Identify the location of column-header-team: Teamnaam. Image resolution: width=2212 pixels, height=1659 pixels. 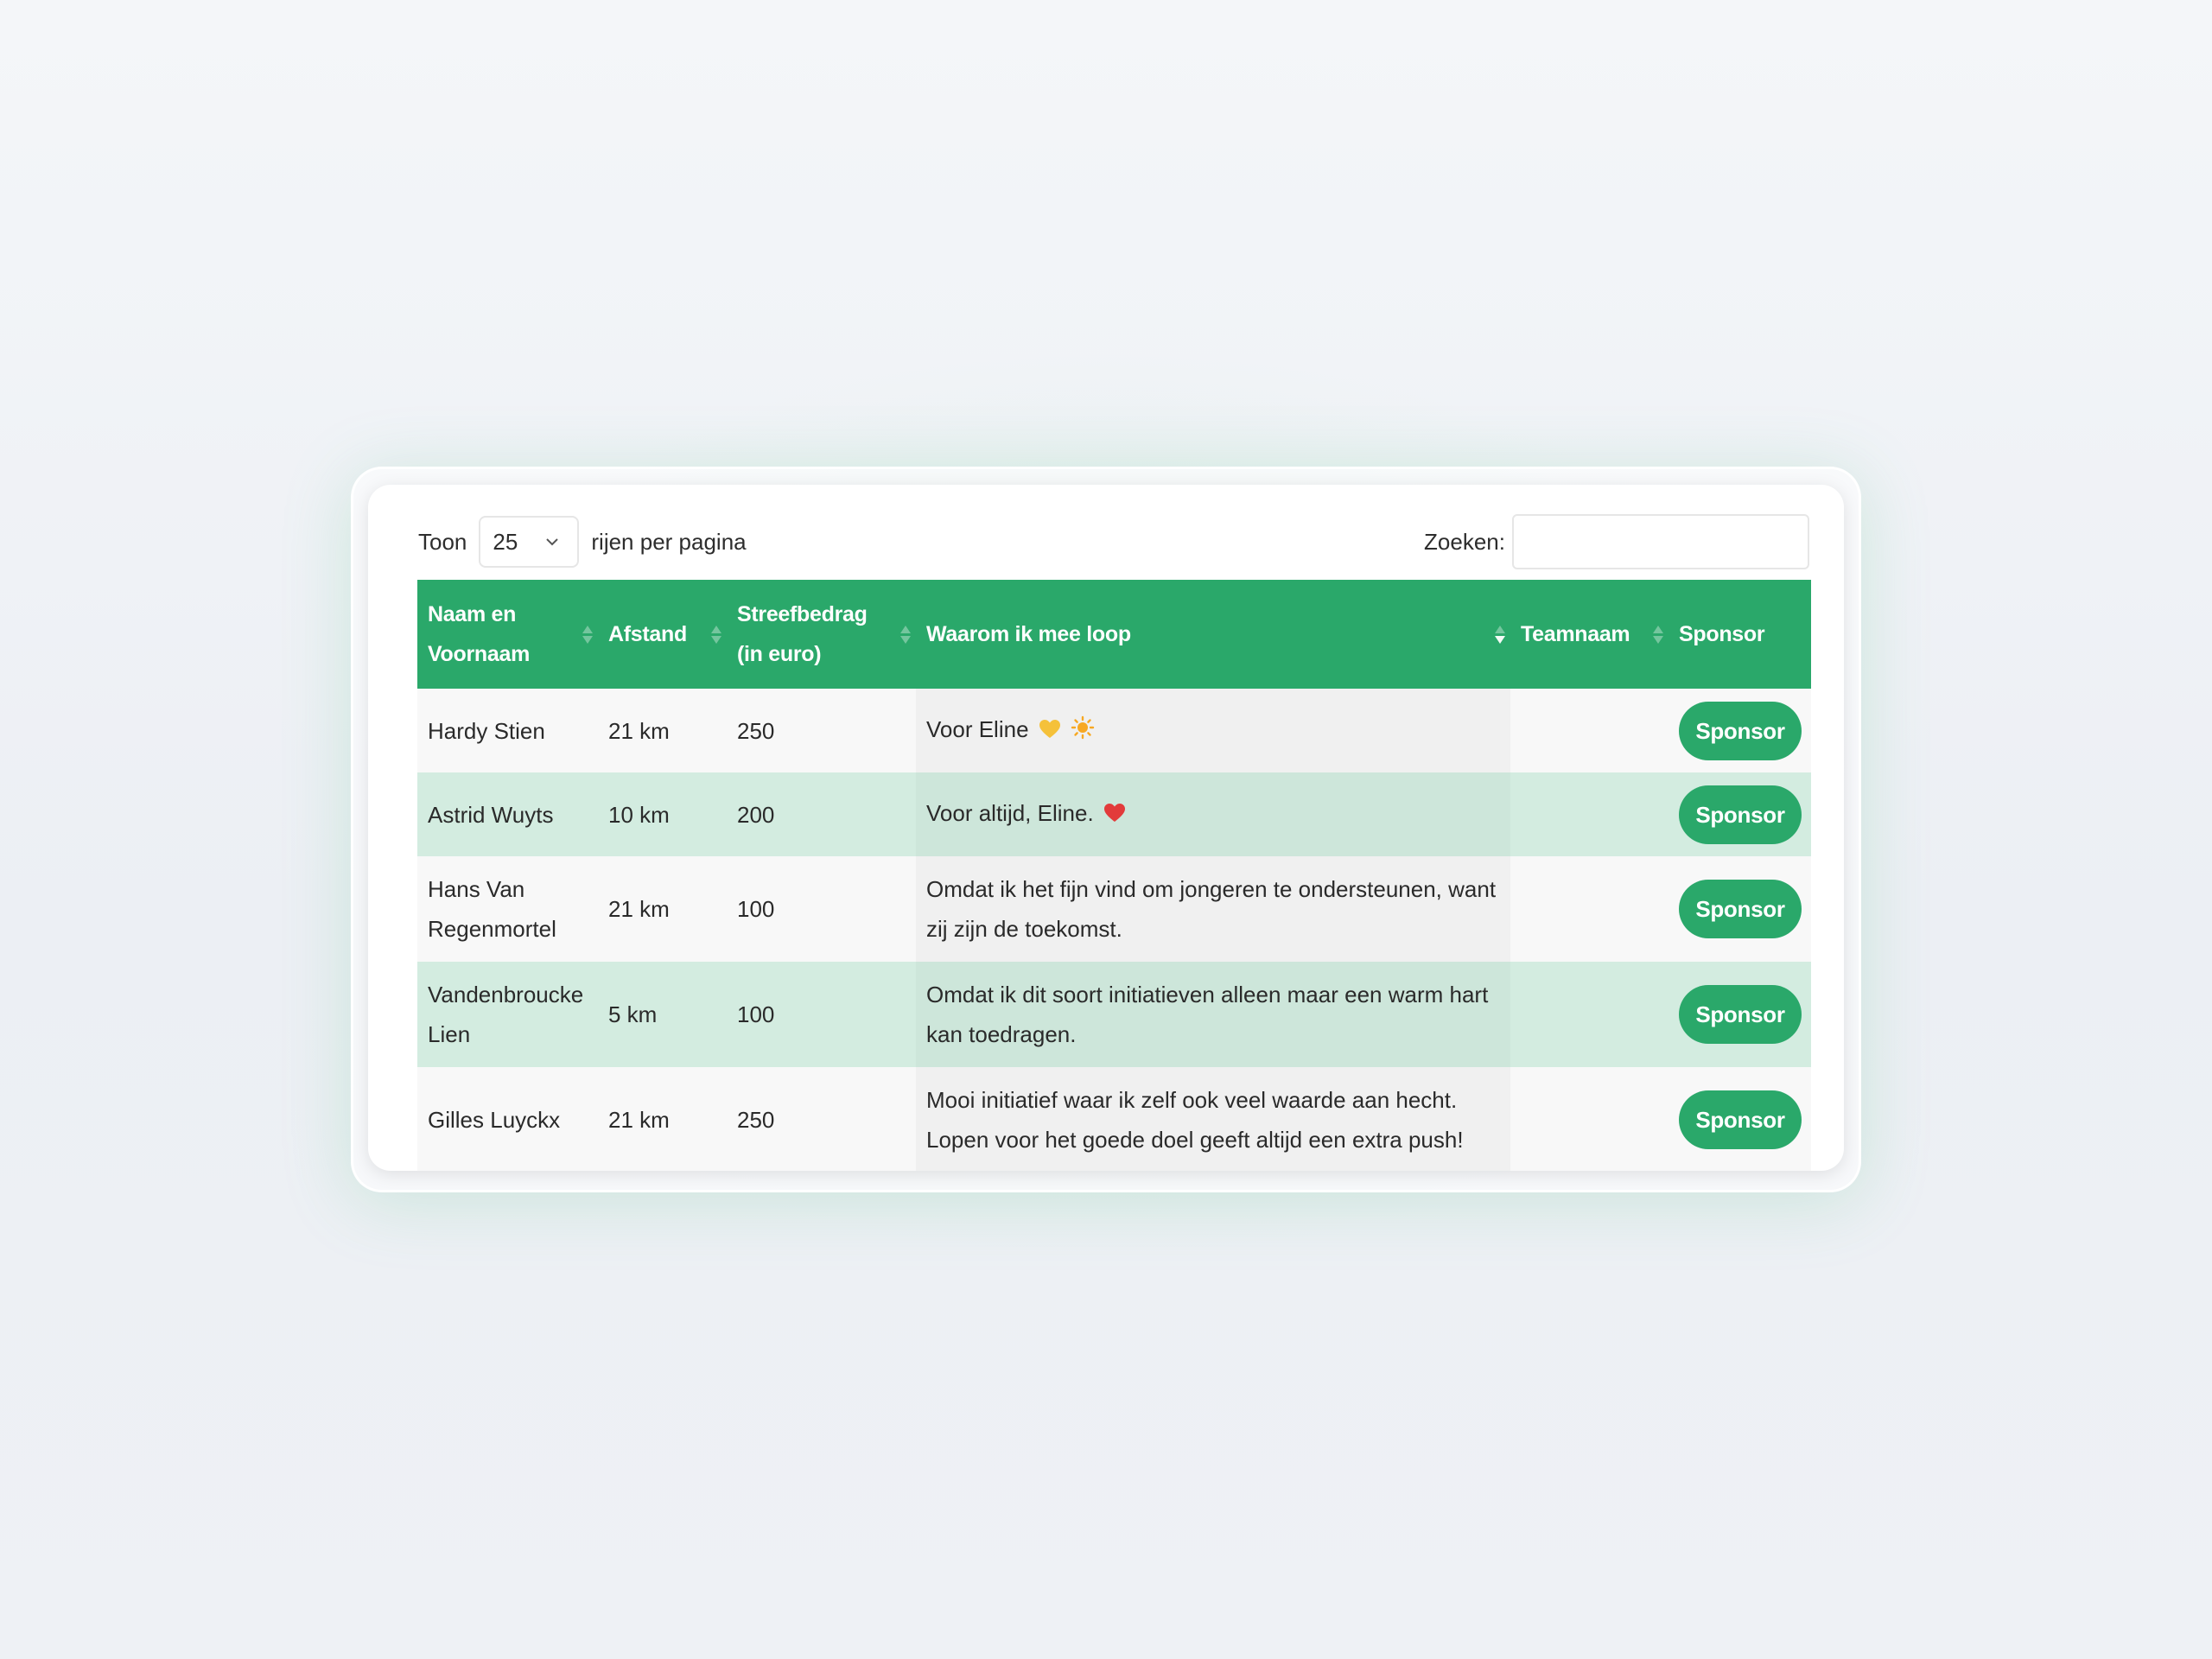
(1589, 634).